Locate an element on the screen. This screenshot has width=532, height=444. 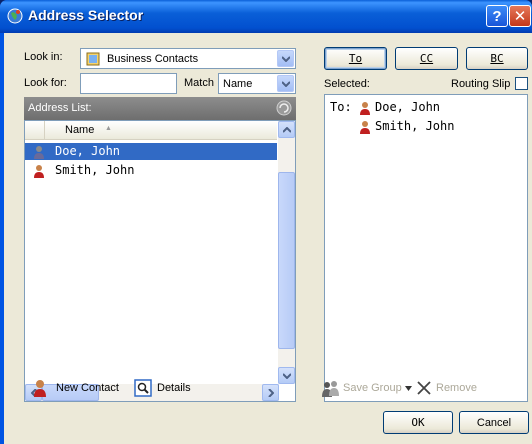
selected-recipient: Doe, John is located at coordinates (407, 107).